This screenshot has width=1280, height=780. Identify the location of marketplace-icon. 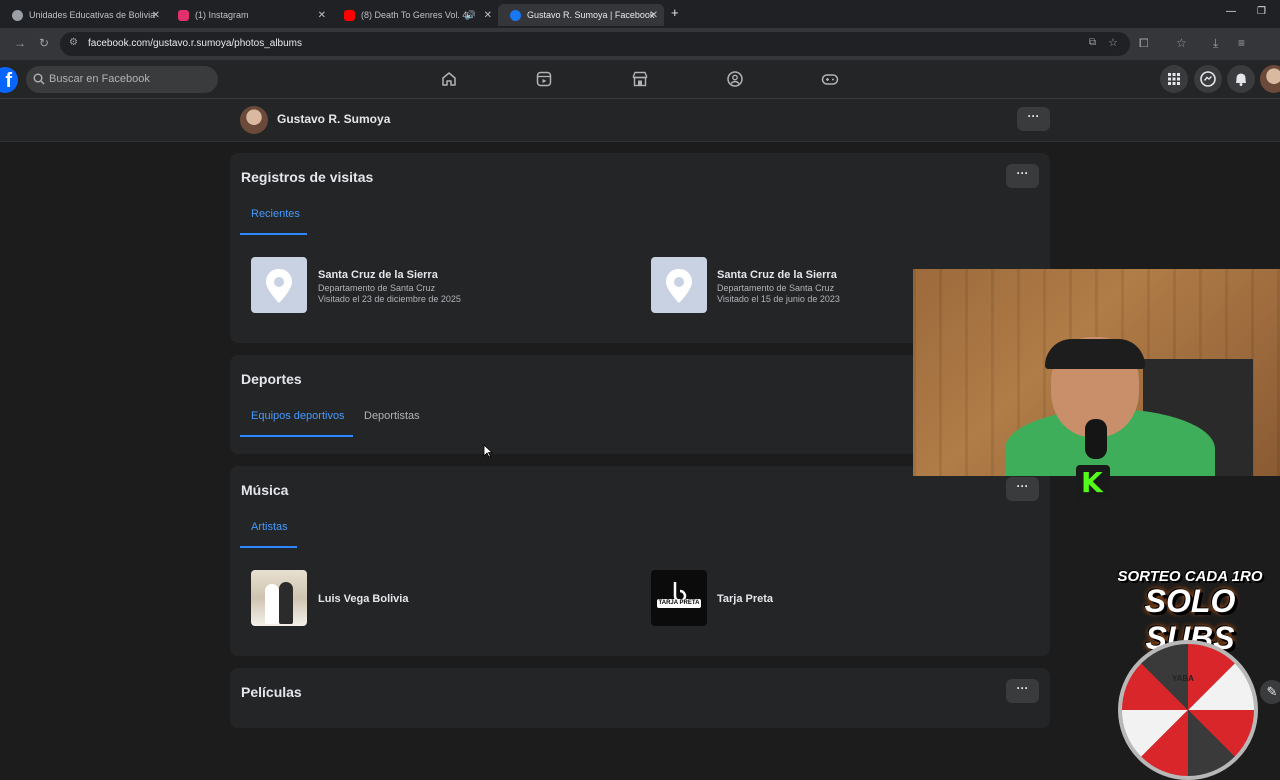
(640, 79).